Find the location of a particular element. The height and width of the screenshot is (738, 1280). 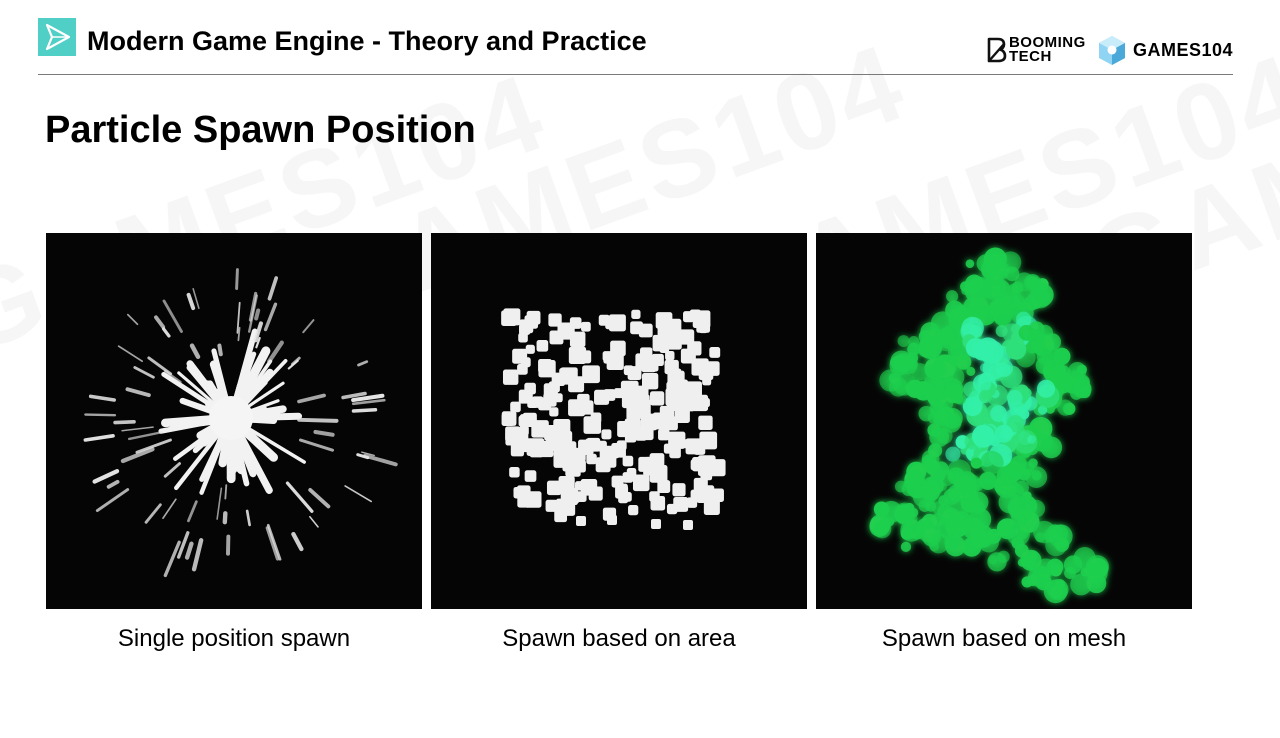

single-position-spawn-caption: Single position spawn is located at coordinates (234, 638).